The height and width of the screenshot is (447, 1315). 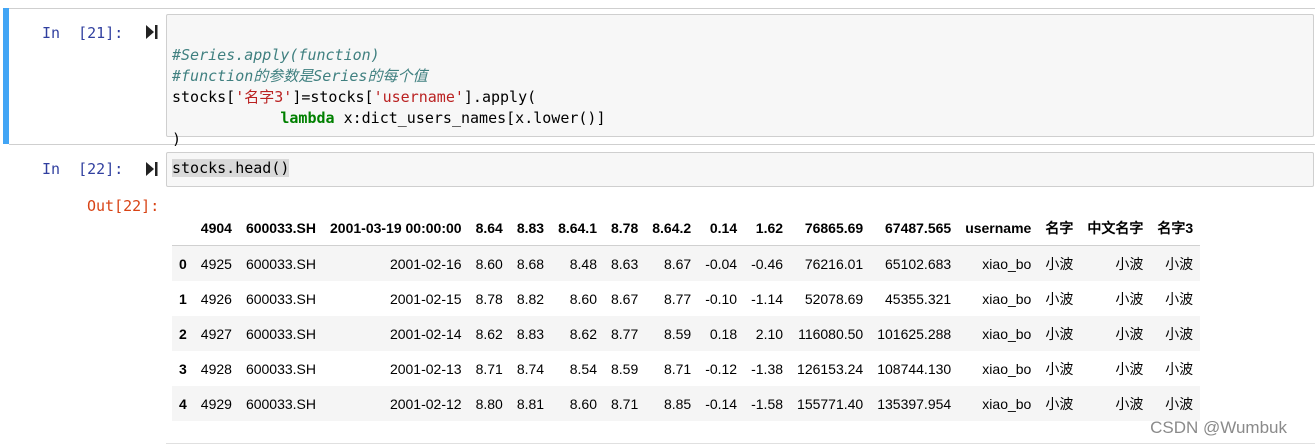 What do you see at coordinates (530, 368) in the screenshot?
I see `table-cell: 8.74` at bounding box center [530, 368].